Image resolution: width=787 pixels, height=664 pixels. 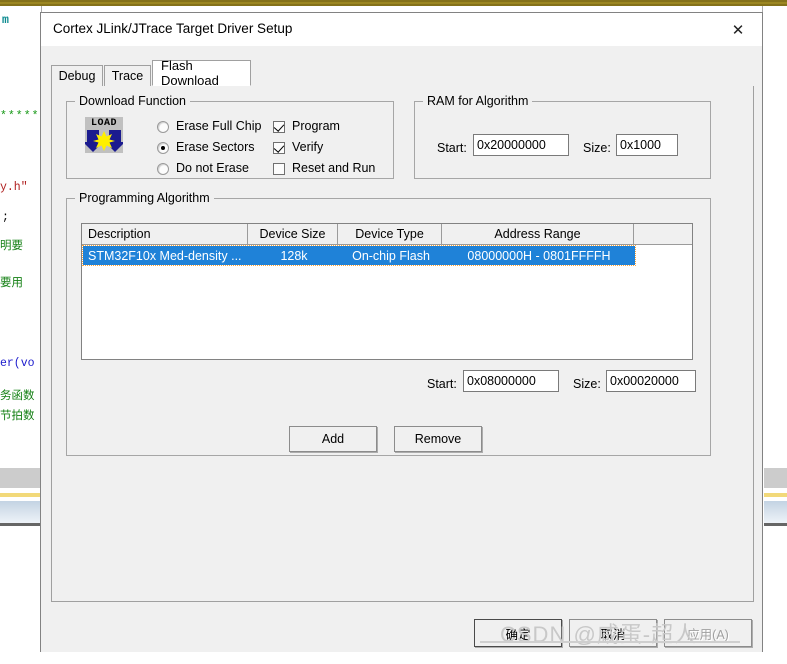 I want to click on output-pane-divider-left, so click(x=20, y=524).